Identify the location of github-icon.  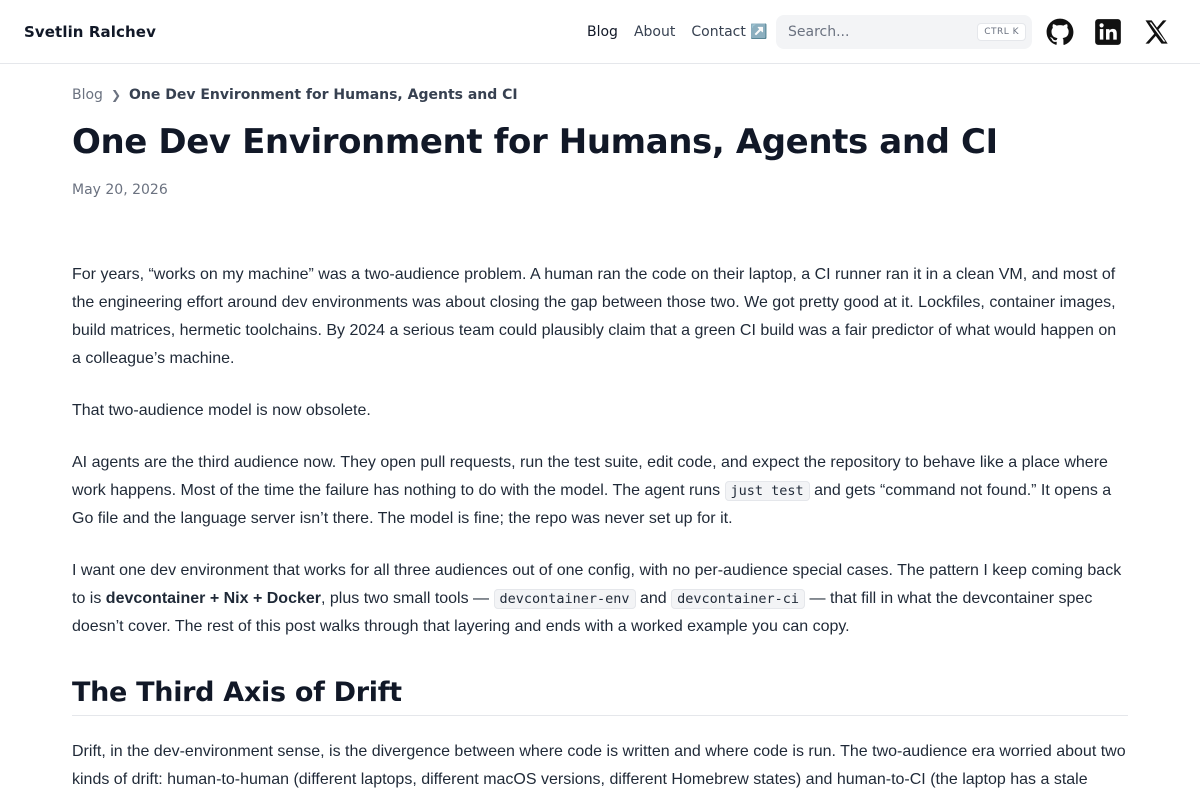
(1060, 32).